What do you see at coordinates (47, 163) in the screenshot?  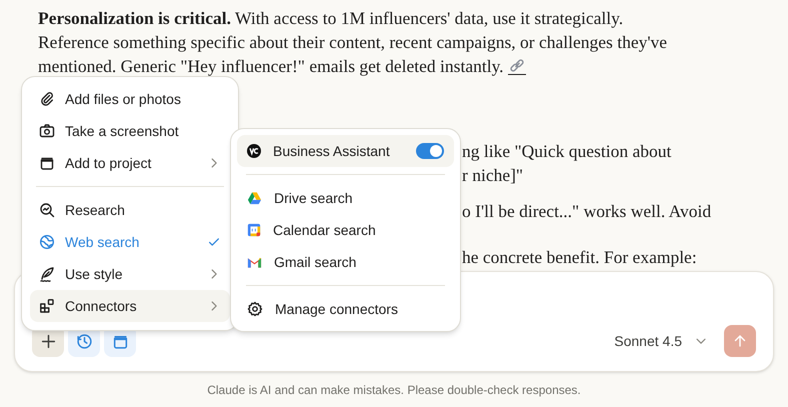 I see `box-icon` at bounding box center [47, 163].